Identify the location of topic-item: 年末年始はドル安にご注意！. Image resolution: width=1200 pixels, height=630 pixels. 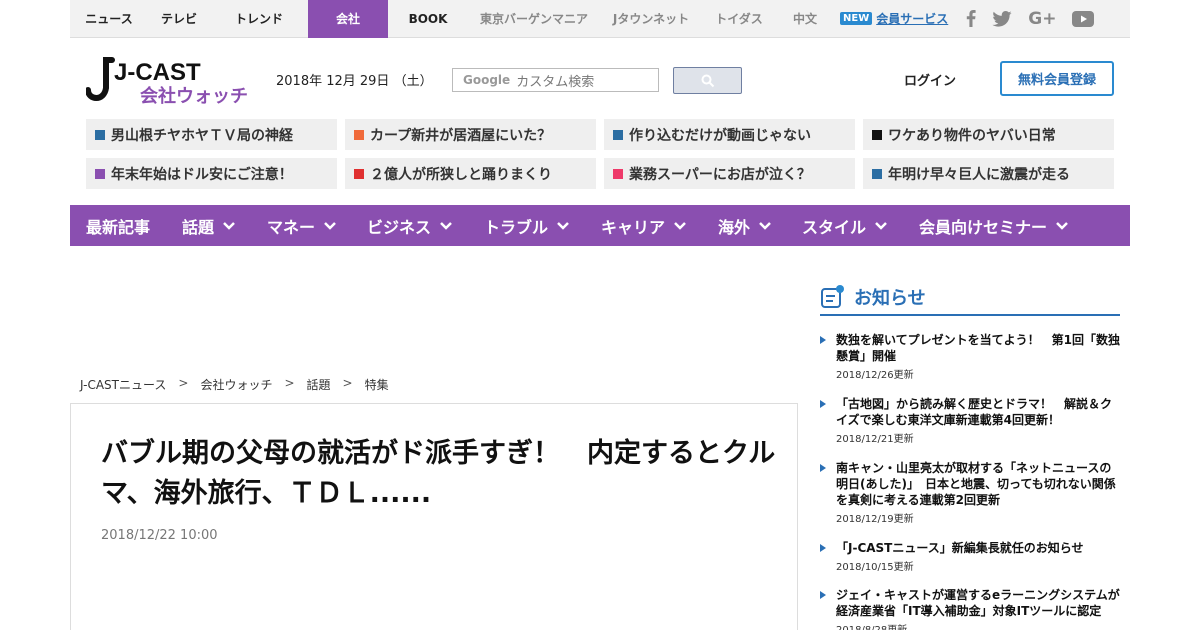
(211, 173).